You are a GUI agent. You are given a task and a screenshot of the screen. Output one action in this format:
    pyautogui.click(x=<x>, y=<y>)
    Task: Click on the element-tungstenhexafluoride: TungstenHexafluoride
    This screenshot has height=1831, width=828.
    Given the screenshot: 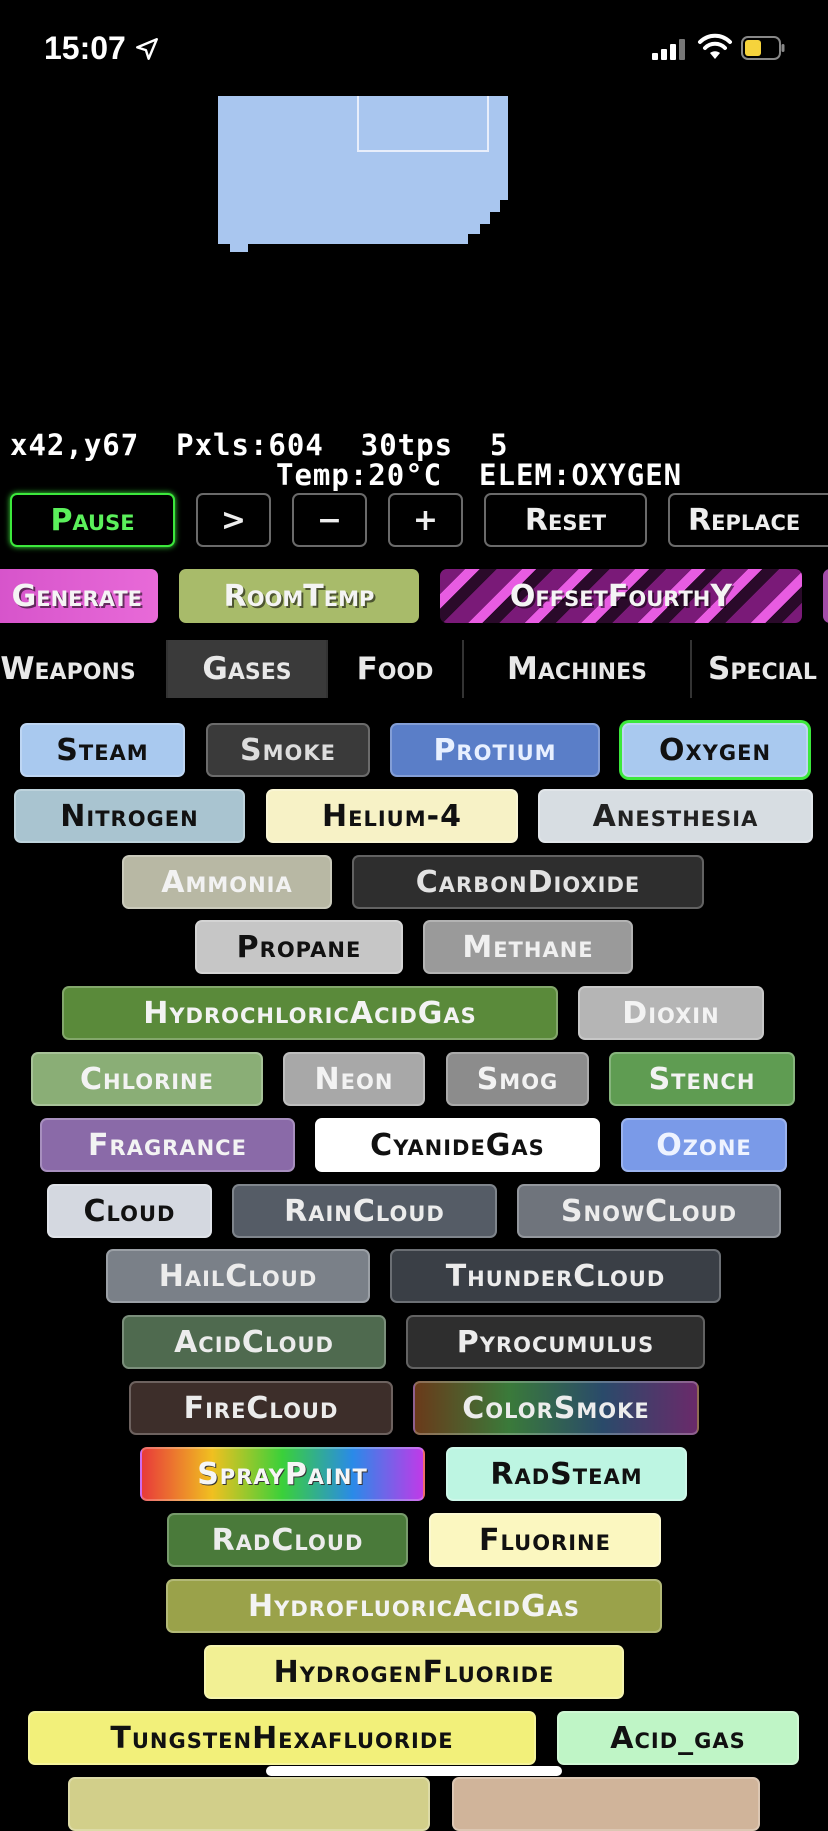 What is the action you would take?
    pyautogui.click(x=282, y=1738)
    